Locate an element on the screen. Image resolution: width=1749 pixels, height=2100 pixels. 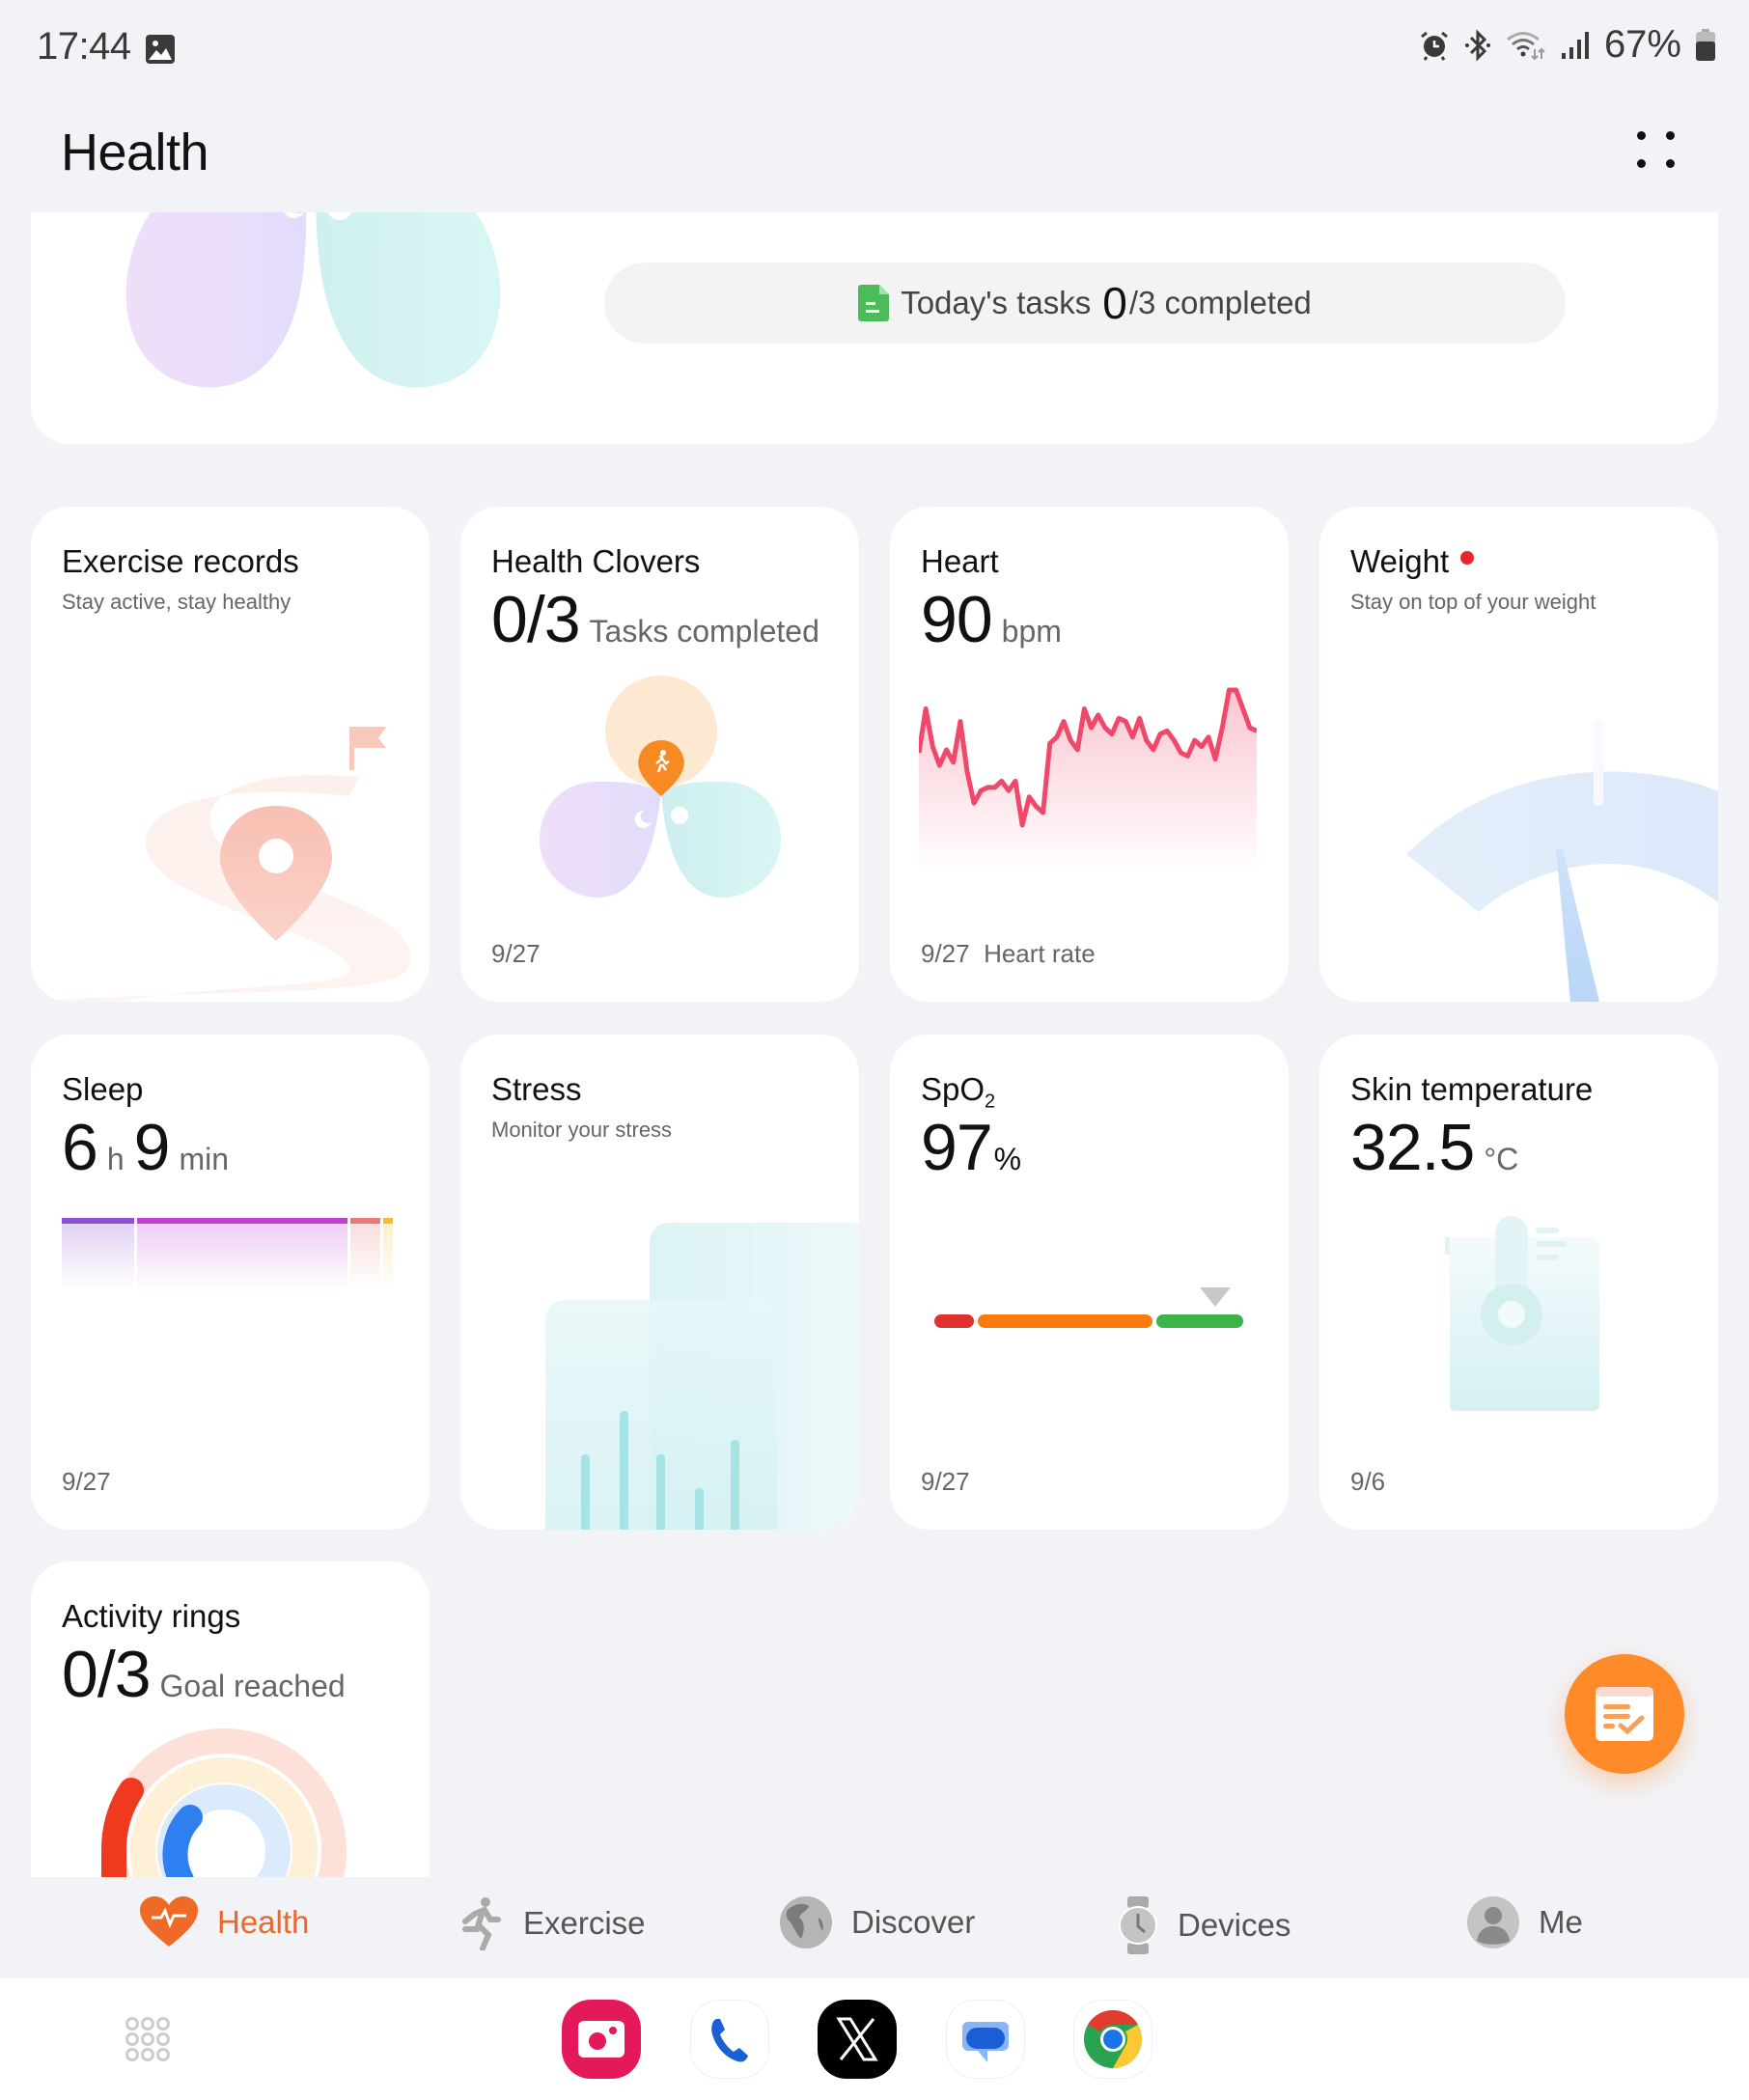
signal-icon is located at coordinates (1575, 45).